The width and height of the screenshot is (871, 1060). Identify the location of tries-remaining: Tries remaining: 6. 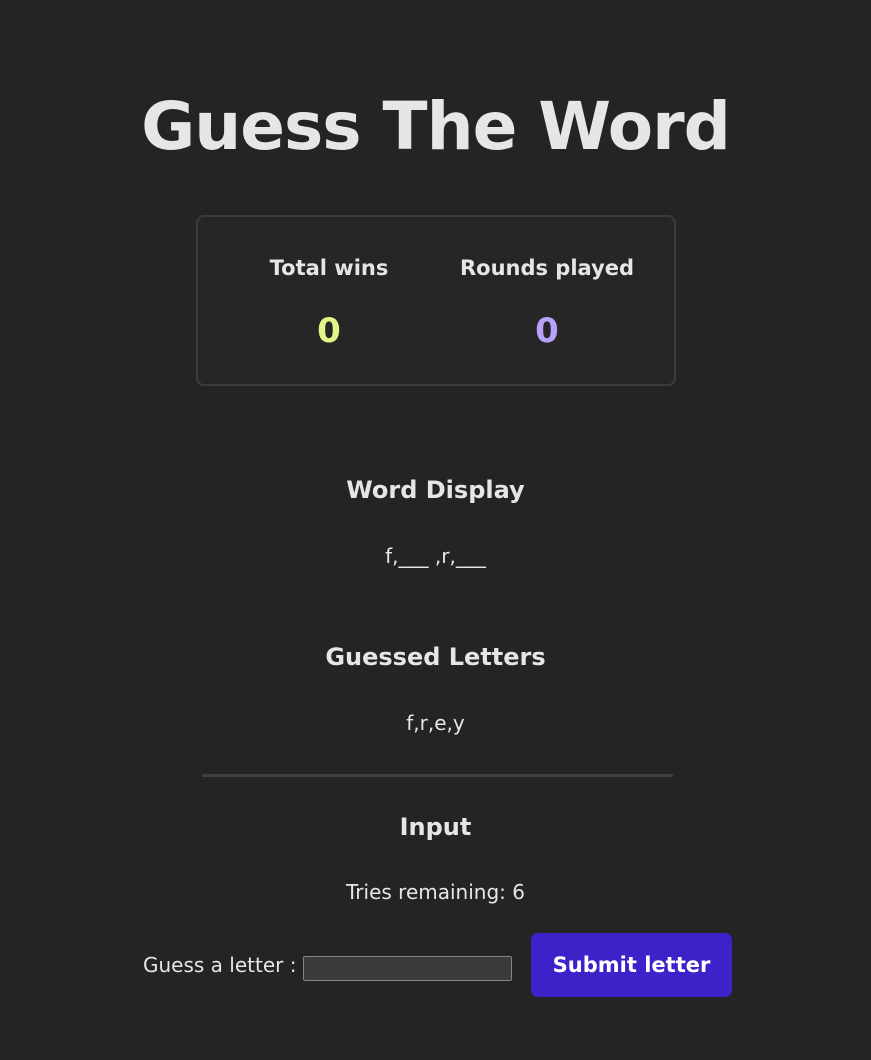
(435, 892).